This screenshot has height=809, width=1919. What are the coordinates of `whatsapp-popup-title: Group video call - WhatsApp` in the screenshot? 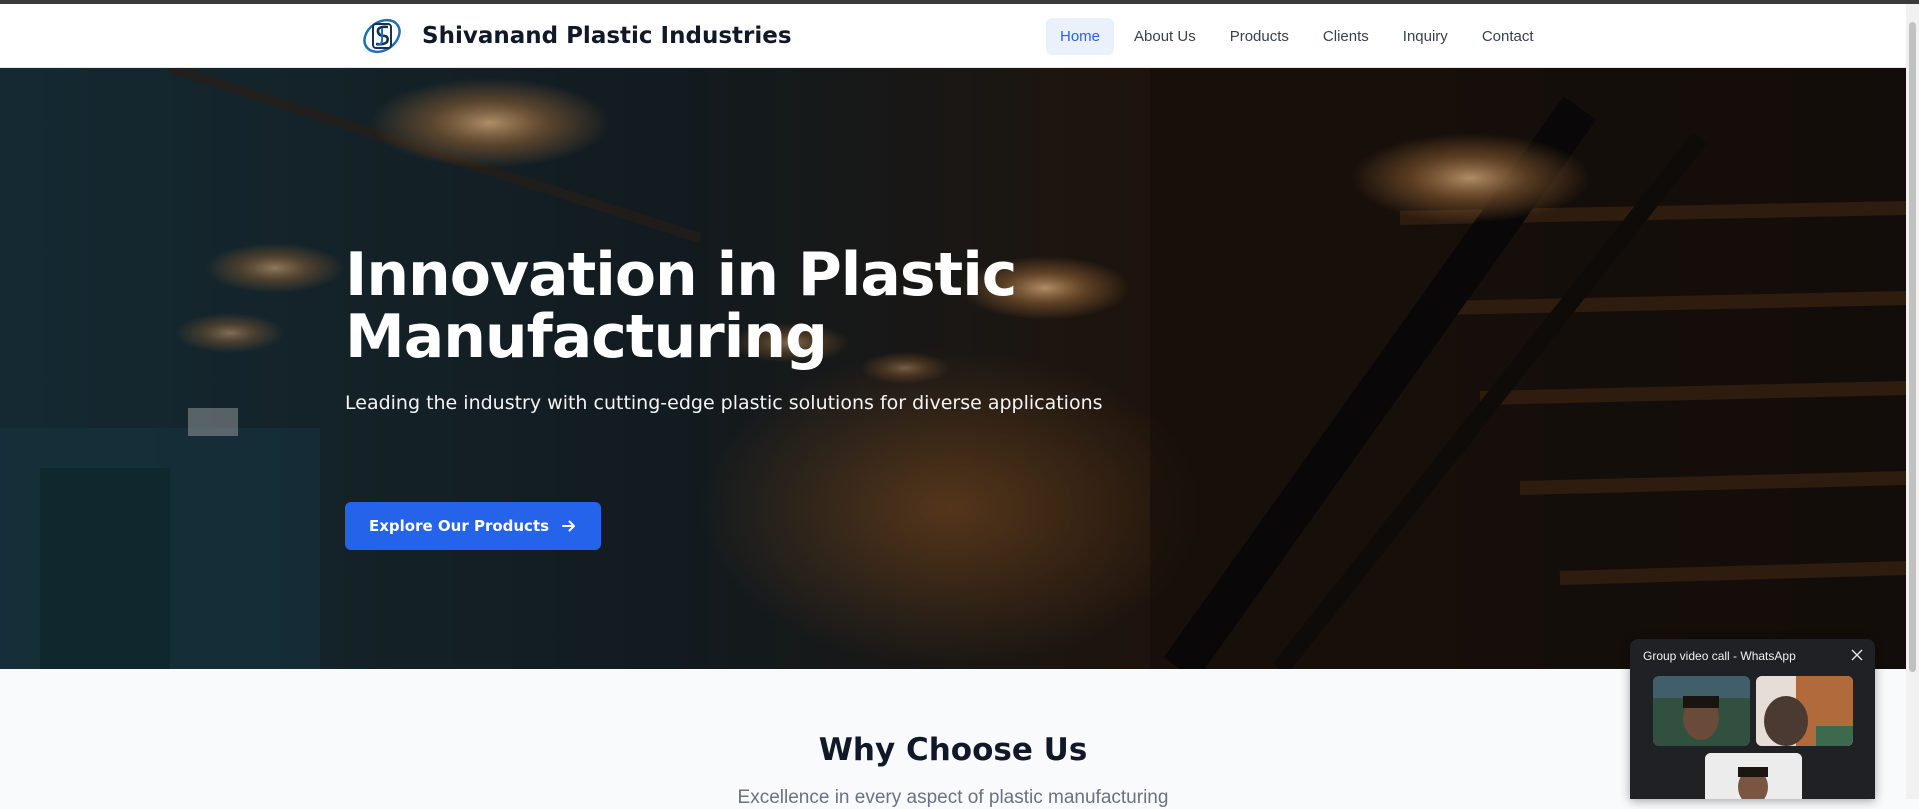 It's located at (1719, 656).